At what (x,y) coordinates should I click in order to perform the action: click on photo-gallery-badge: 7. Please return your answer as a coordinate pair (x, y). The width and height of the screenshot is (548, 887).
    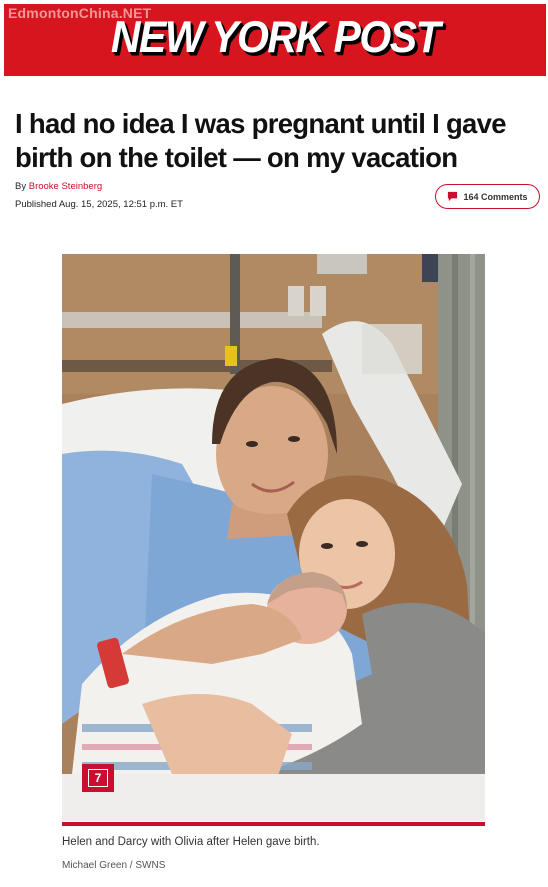
    Looking at the image, I should click on (98, 778).